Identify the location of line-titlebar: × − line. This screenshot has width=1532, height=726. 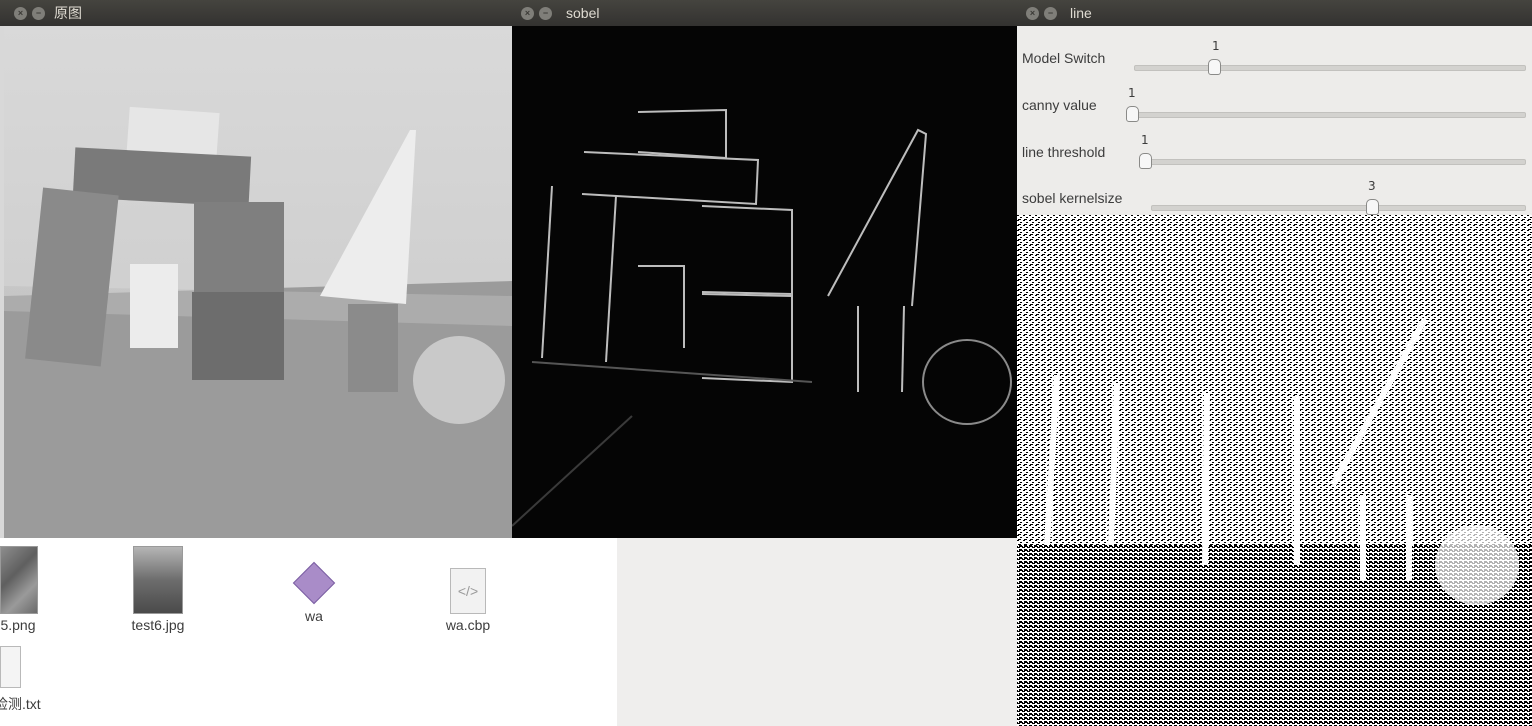
(1274, 13).